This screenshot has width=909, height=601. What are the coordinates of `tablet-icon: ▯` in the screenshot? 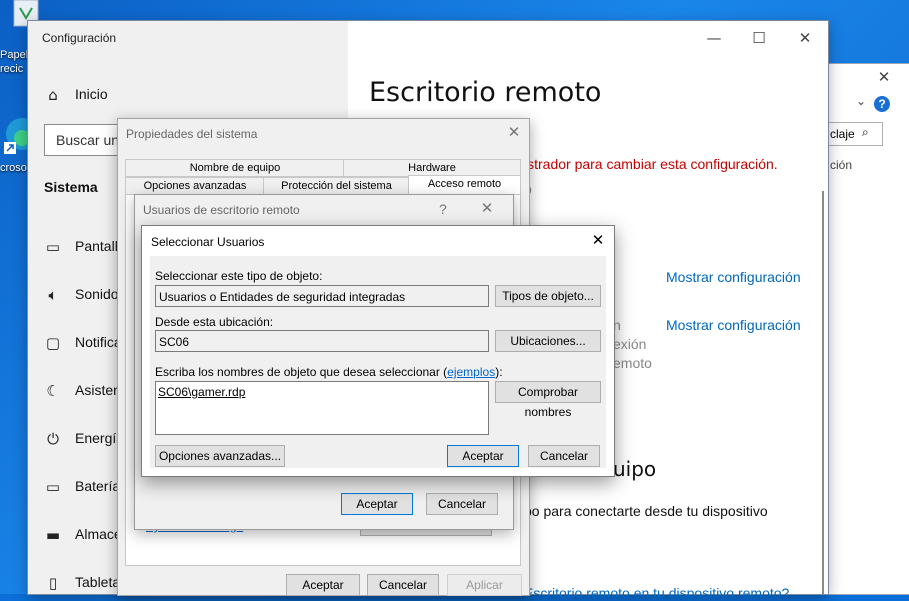 It's located at (53, 583).